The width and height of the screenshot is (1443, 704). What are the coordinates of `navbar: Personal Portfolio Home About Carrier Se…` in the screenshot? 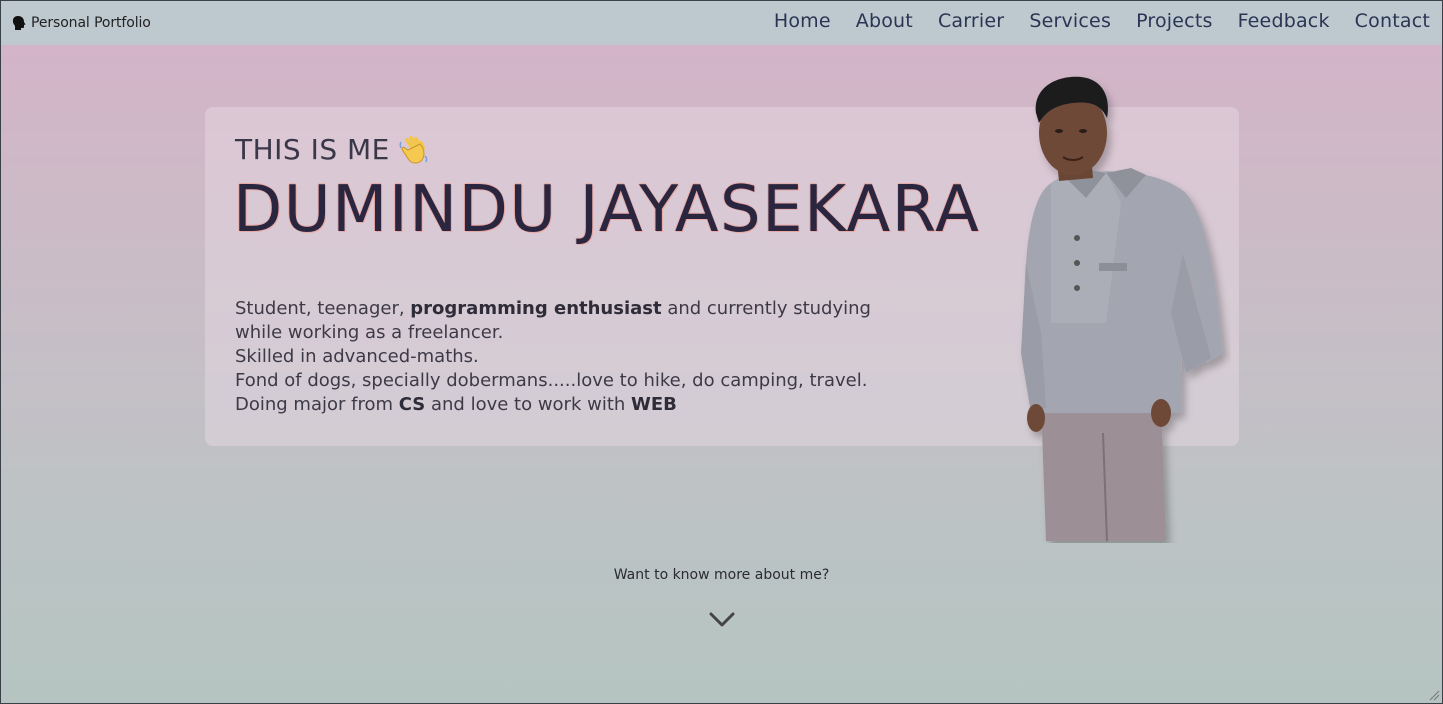 It's located at (721, 23).